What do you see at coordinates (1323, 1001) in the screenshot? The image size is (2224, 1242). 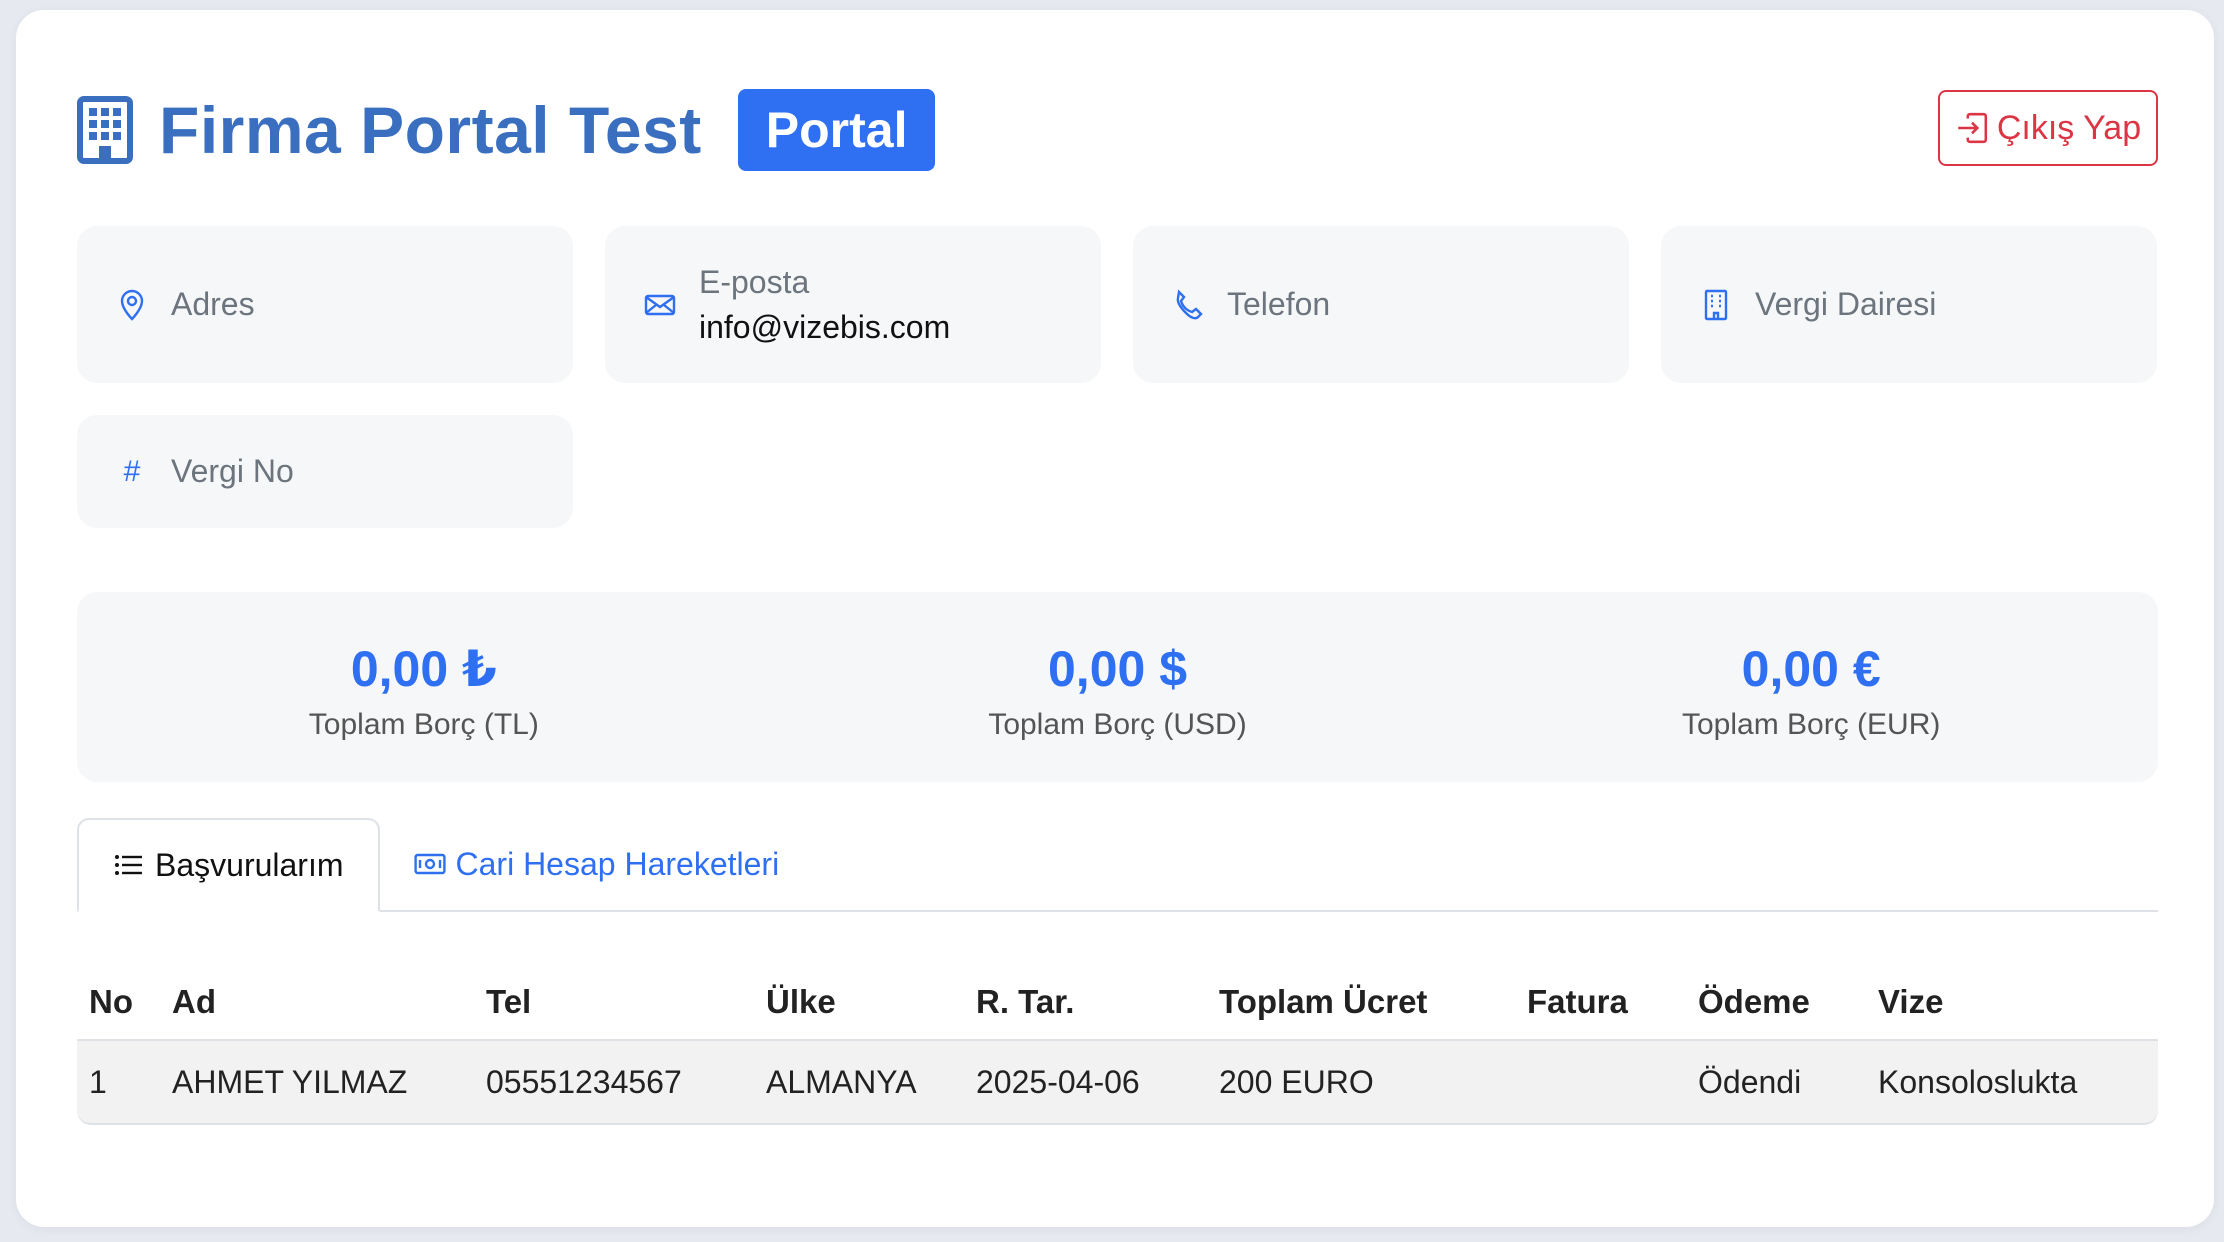 I see `col-header: Toplam Ücret` at bounding box center [1323, 1001].